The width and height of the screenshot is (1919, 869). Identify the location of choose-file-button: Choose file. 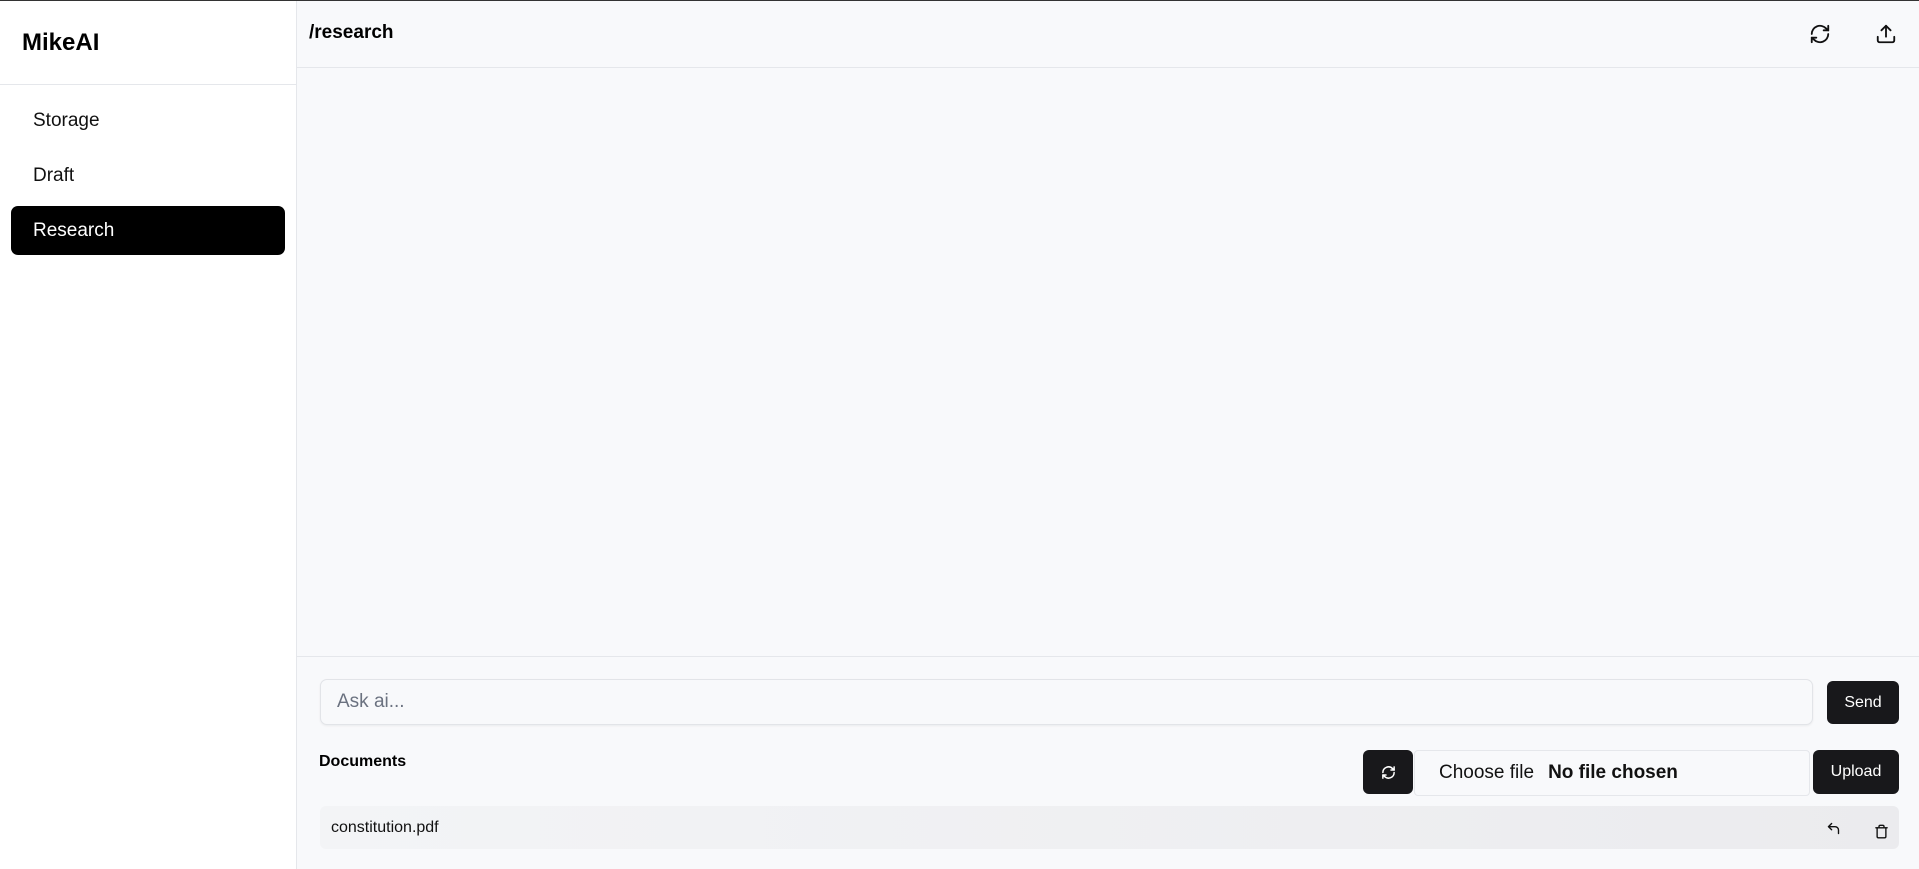
(1486, 773).